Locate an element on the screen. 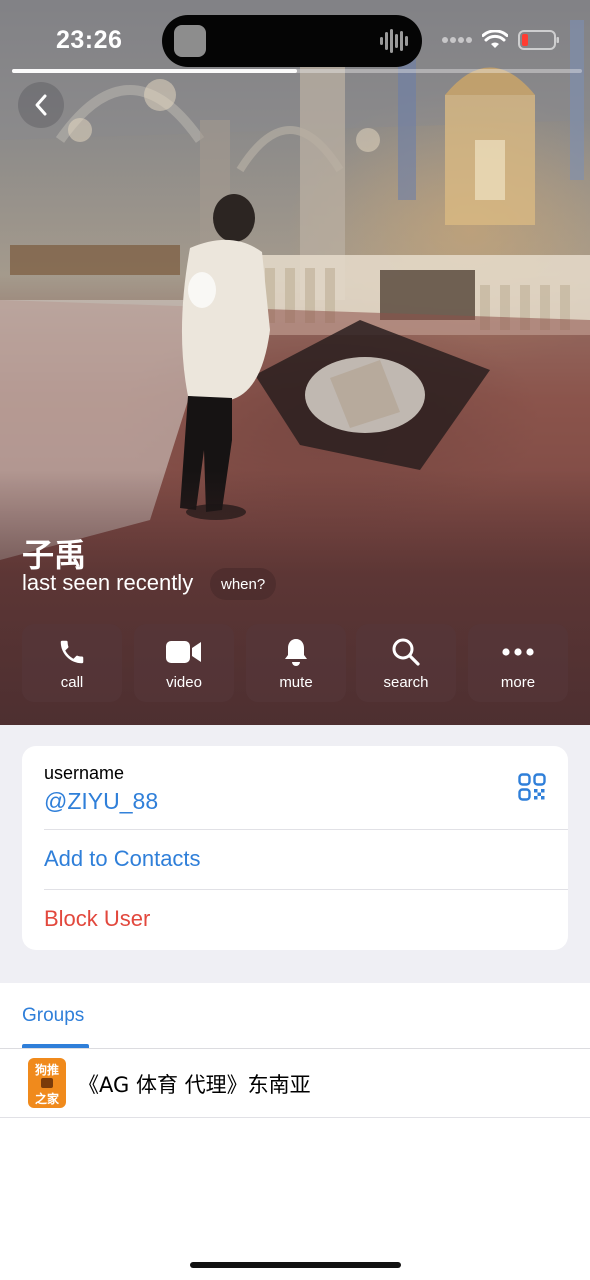 This screenshot has height=1280, width=590. last-seen-status: last seen recently is located at coordinates (108, 582).